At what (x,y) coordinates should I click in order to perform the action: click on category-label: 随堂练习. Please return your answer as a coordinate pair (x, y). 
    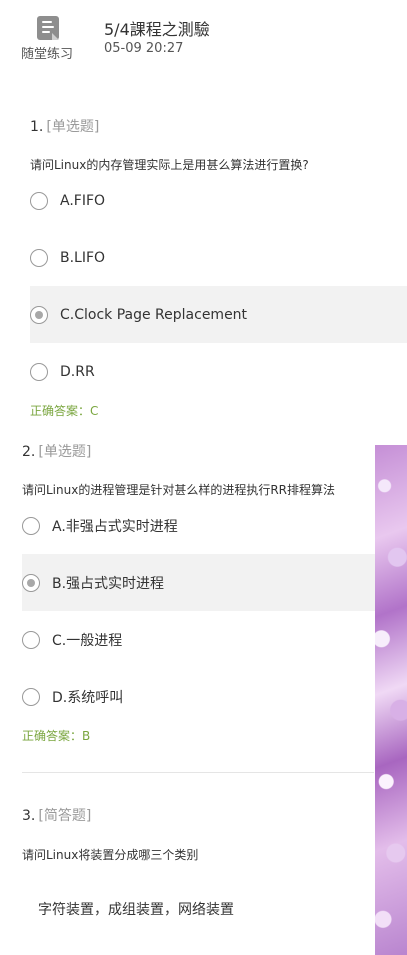
    Looking at the image, I should click on (46, 54).